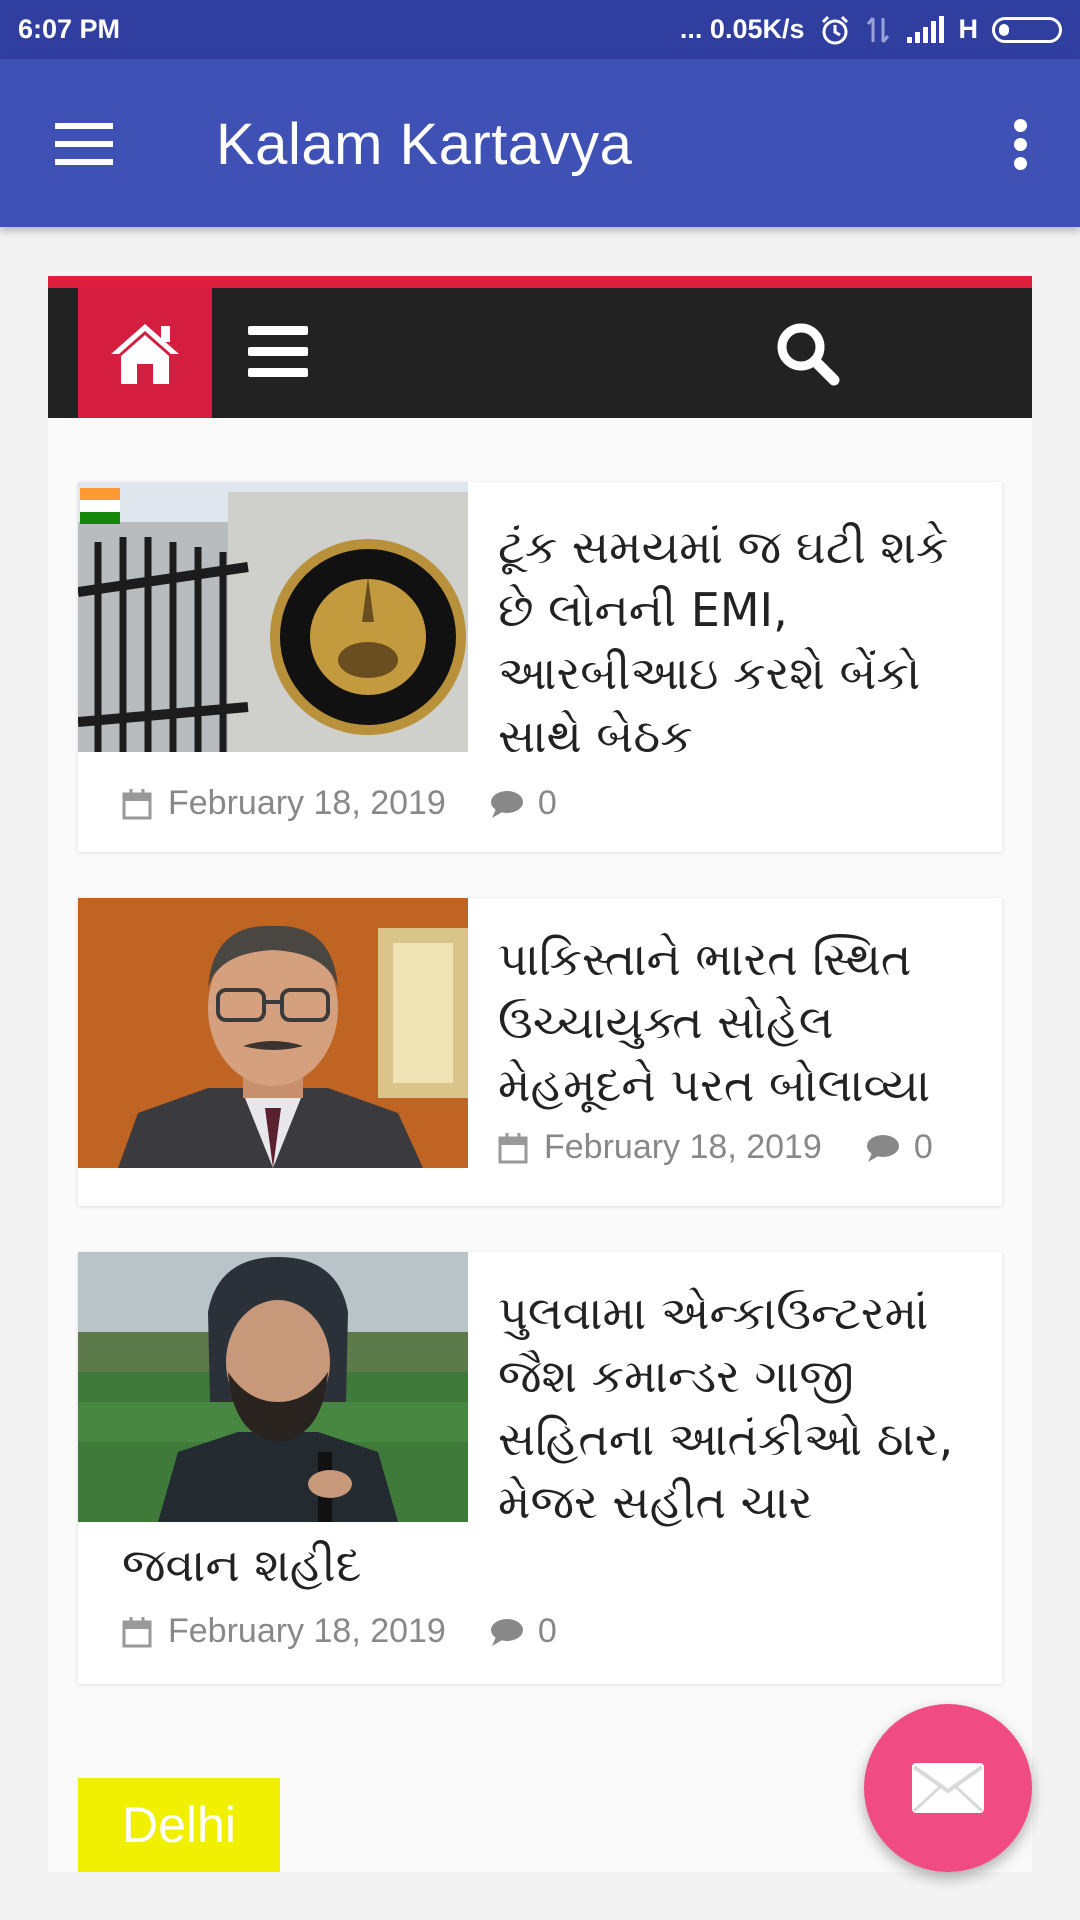  I want to click on search-icon, so click(807, 353).